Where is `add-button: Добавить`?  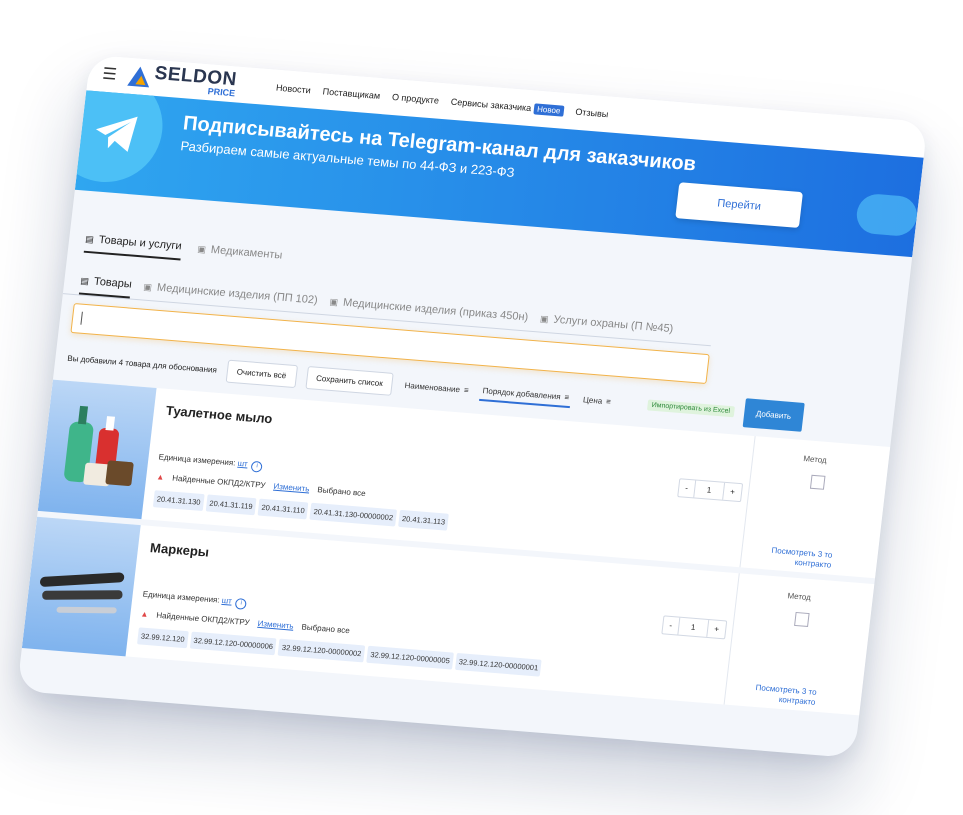 add-button: Добавить is located at coordinates (773, 414).